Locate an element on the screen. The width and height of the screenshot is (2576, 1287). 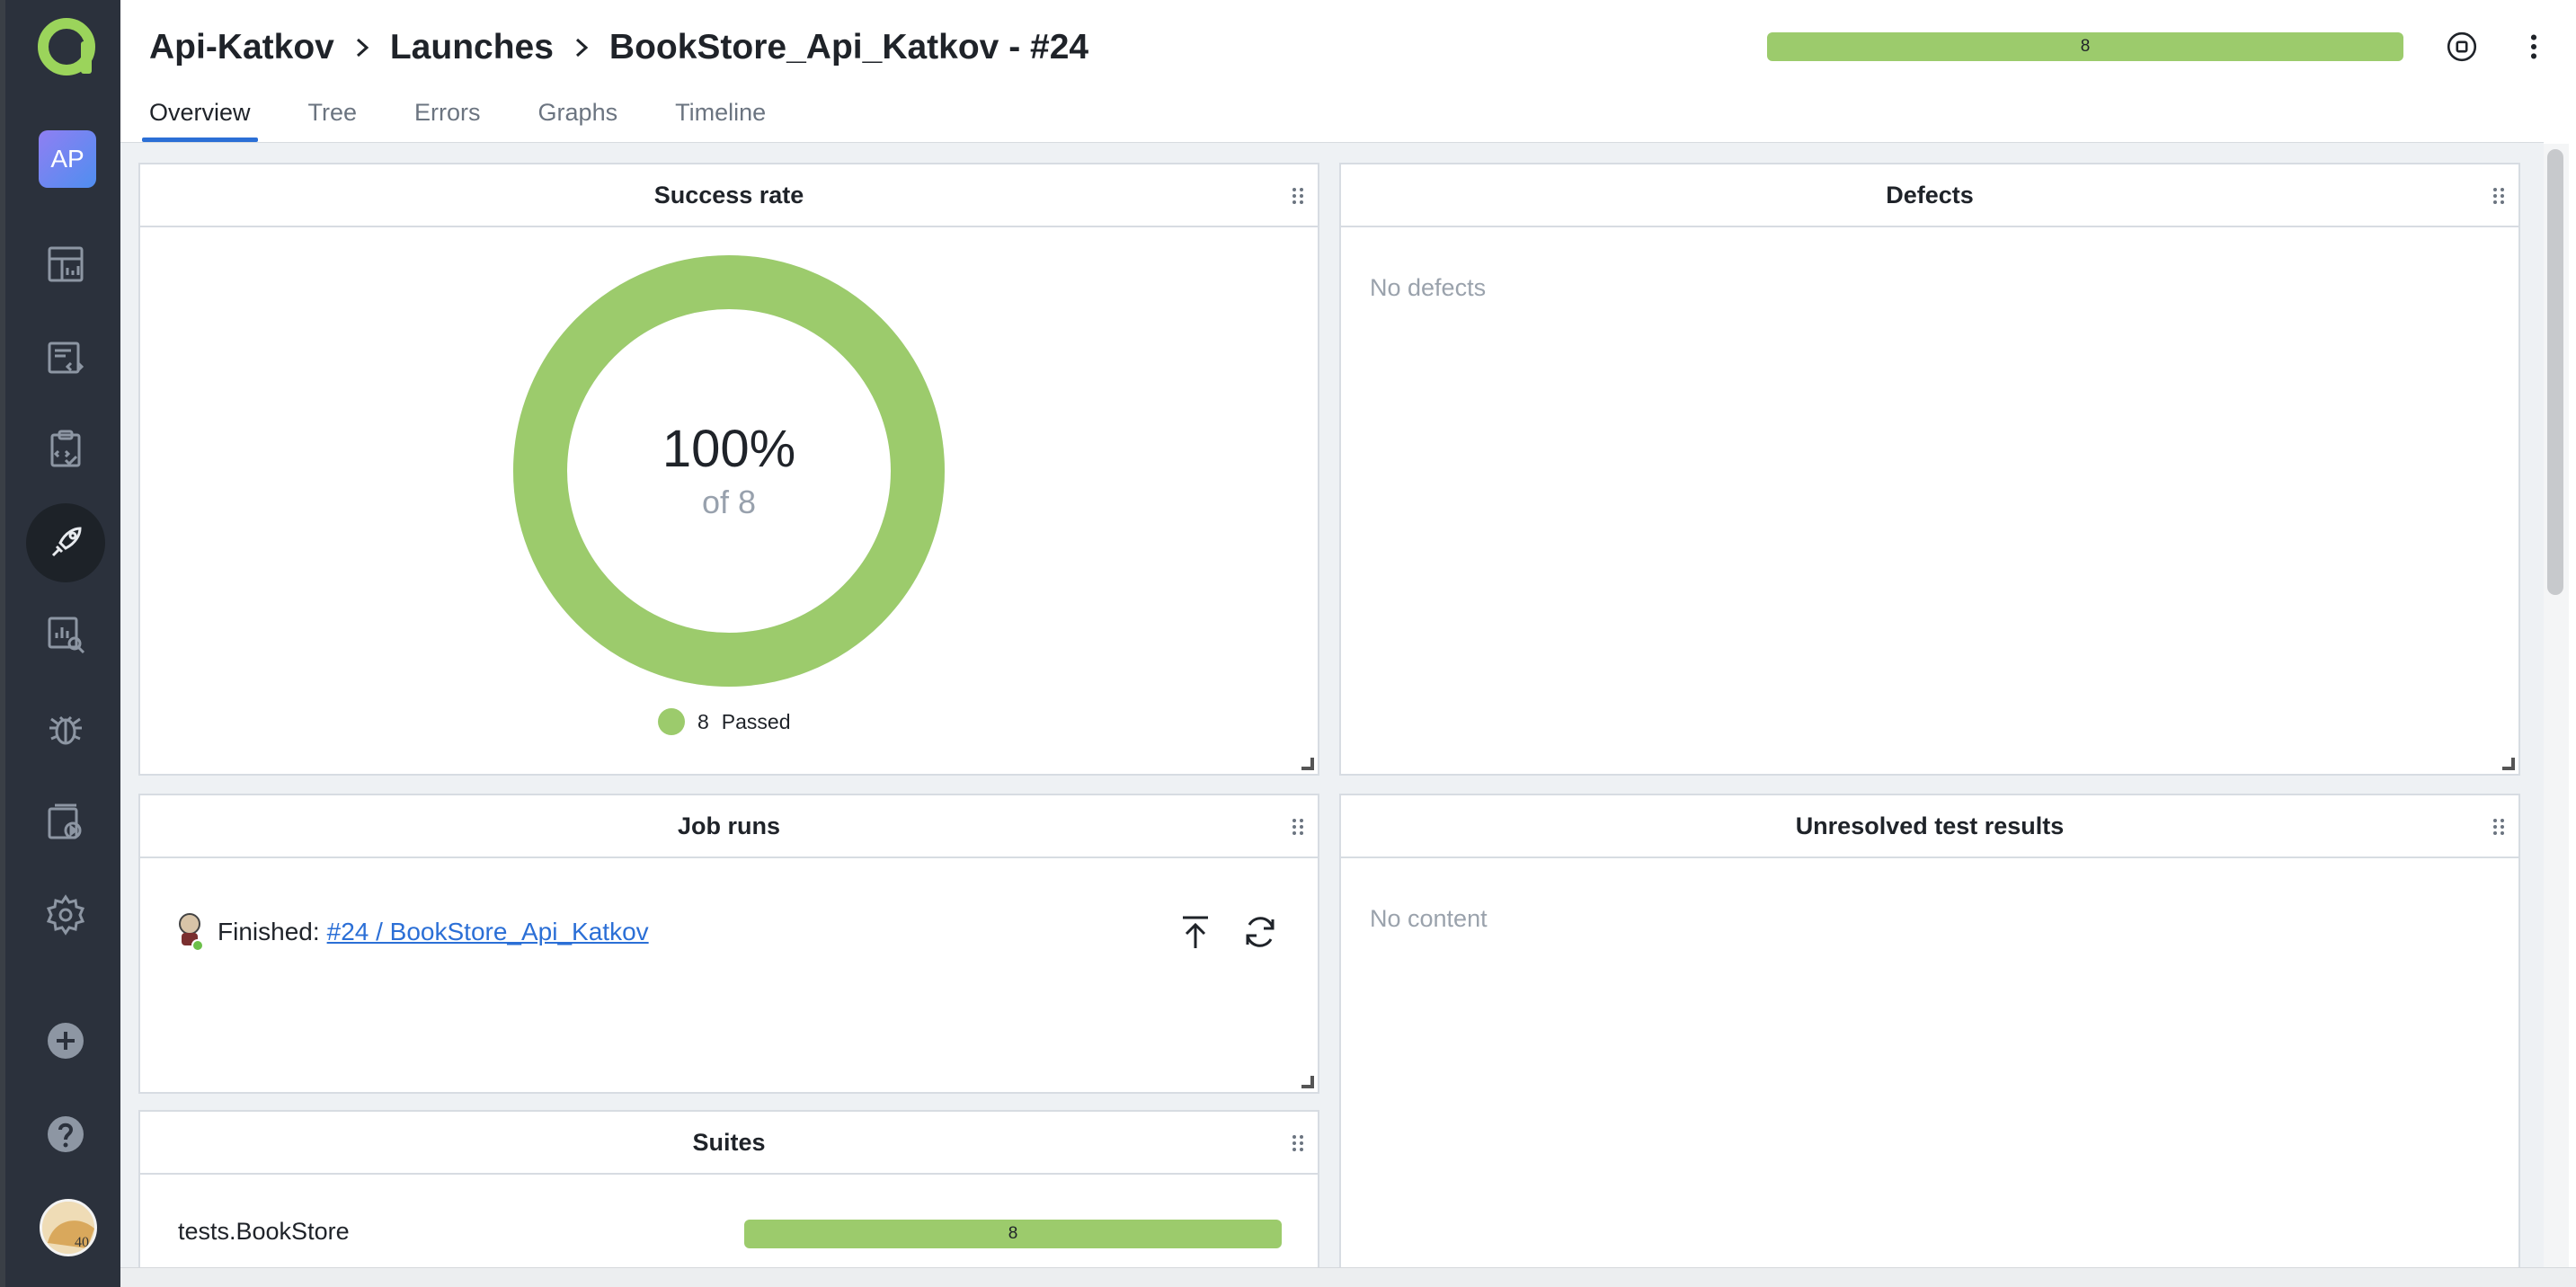
add-icon is located at coordinates (65, 1040).